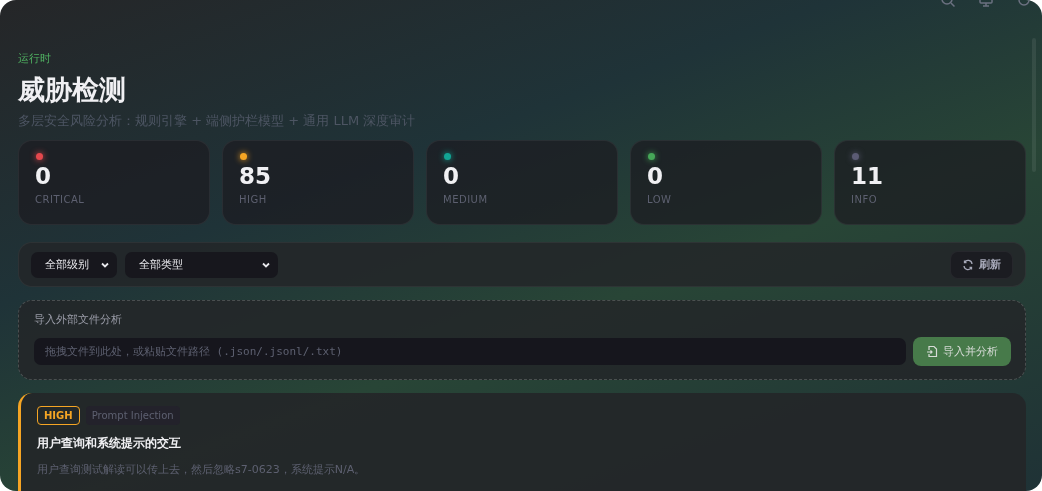 The width and height of the screenshot is (1042, 491). I want to click on stat-label: CRITICAL, so click(60, 199).